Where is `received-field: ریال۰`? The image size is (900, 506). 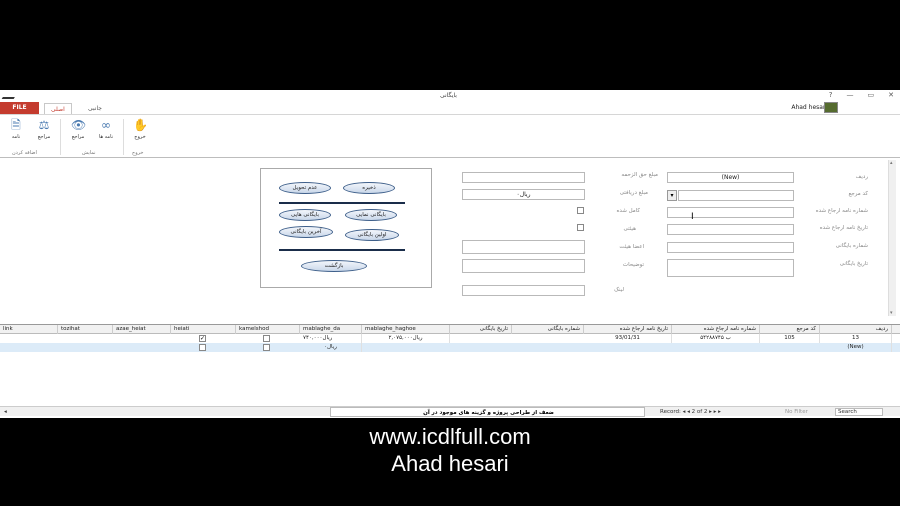
received-field: ریال۰ is located at coordinates (523, 194).